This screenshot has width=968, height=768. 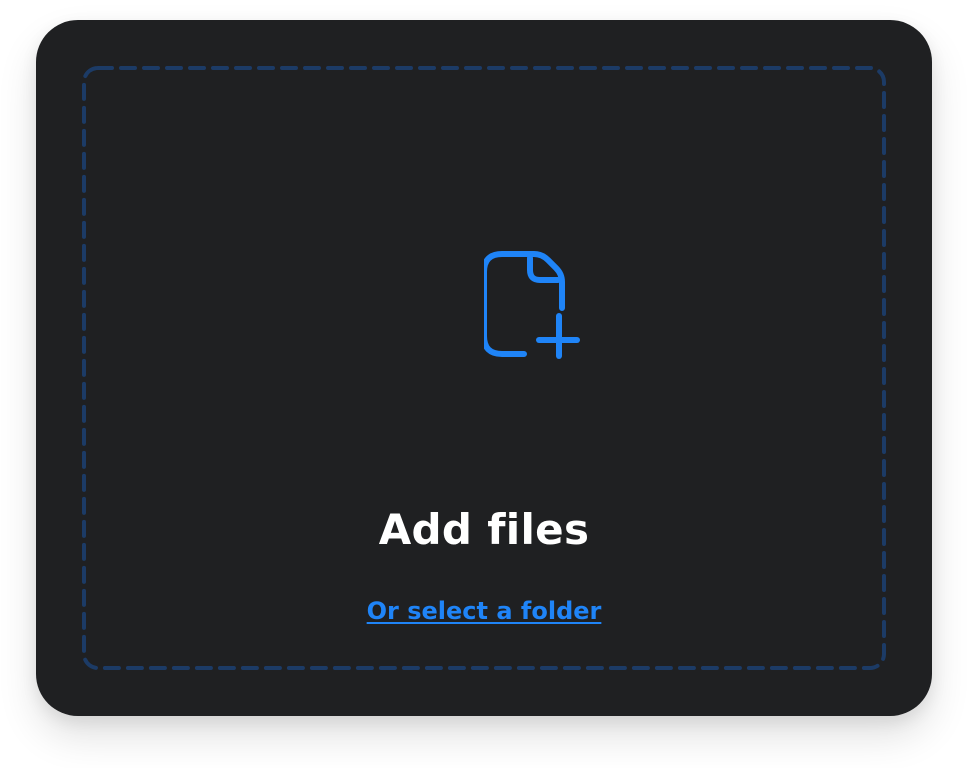 What do you see at coordinates (484, 529) in the screenshot?
I see `add-files-title: Add files` at bounding box center [484, 529].